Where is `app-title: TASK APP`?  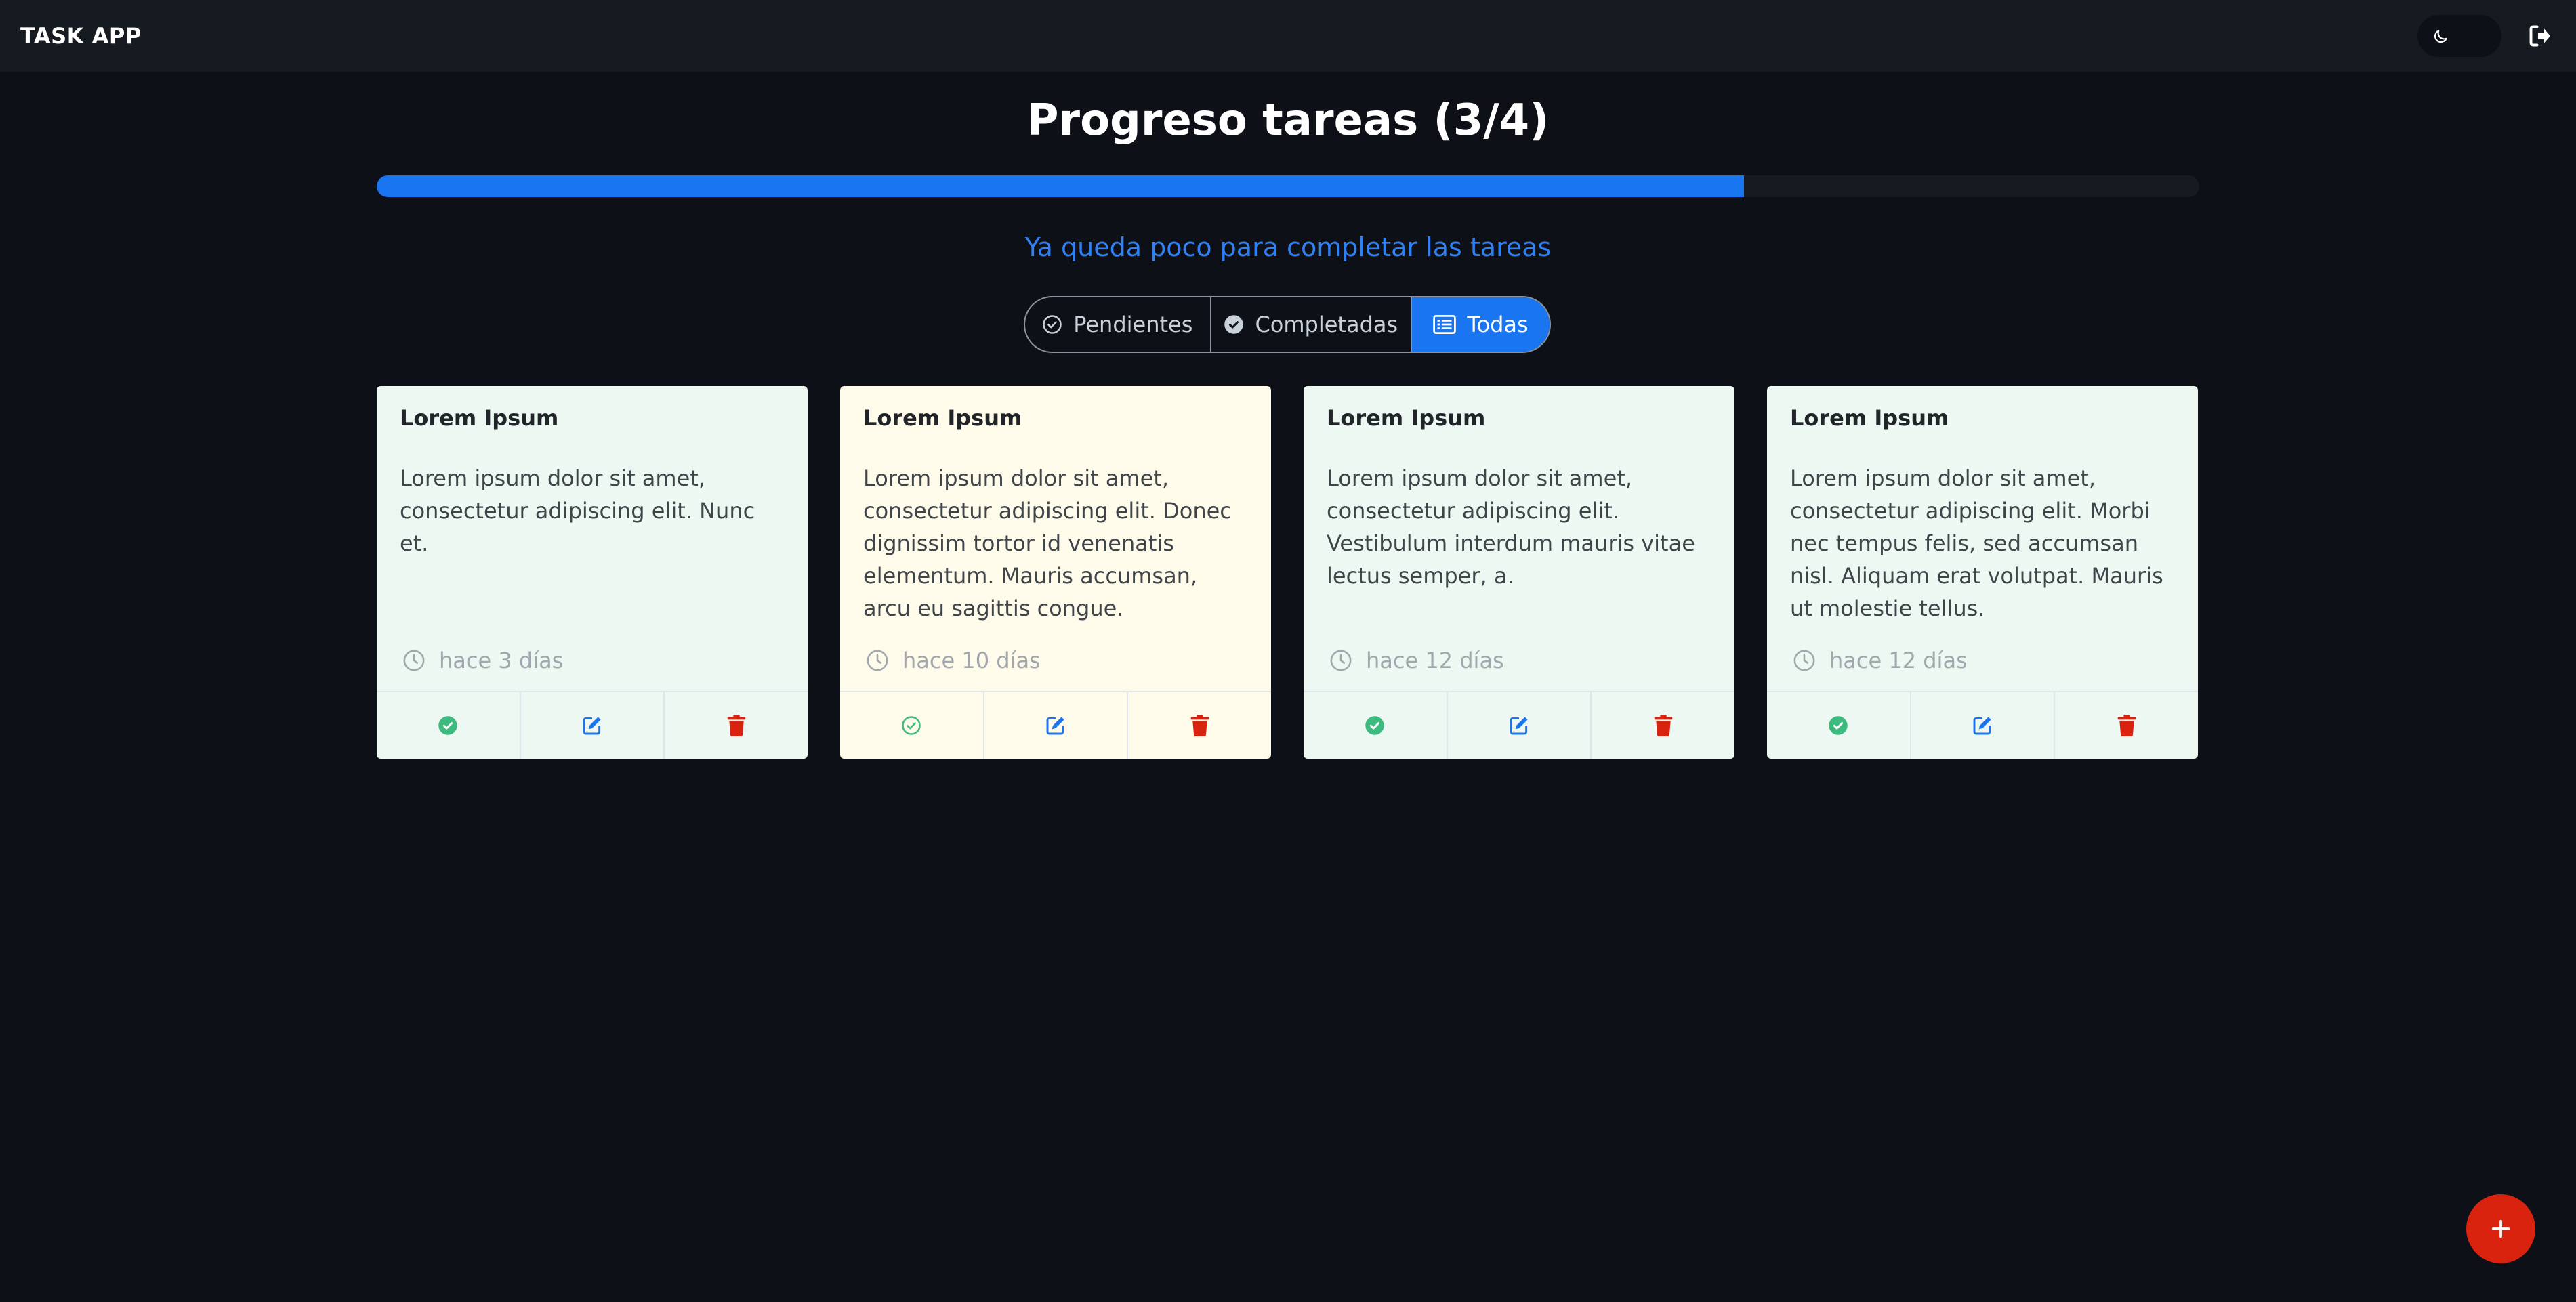
app-title: TASK APP is located at coordinates (81, 36).